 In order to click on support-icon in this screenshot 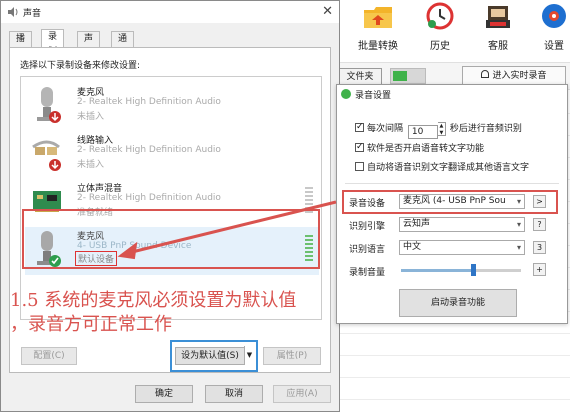, I will do `click(498, 17)`.